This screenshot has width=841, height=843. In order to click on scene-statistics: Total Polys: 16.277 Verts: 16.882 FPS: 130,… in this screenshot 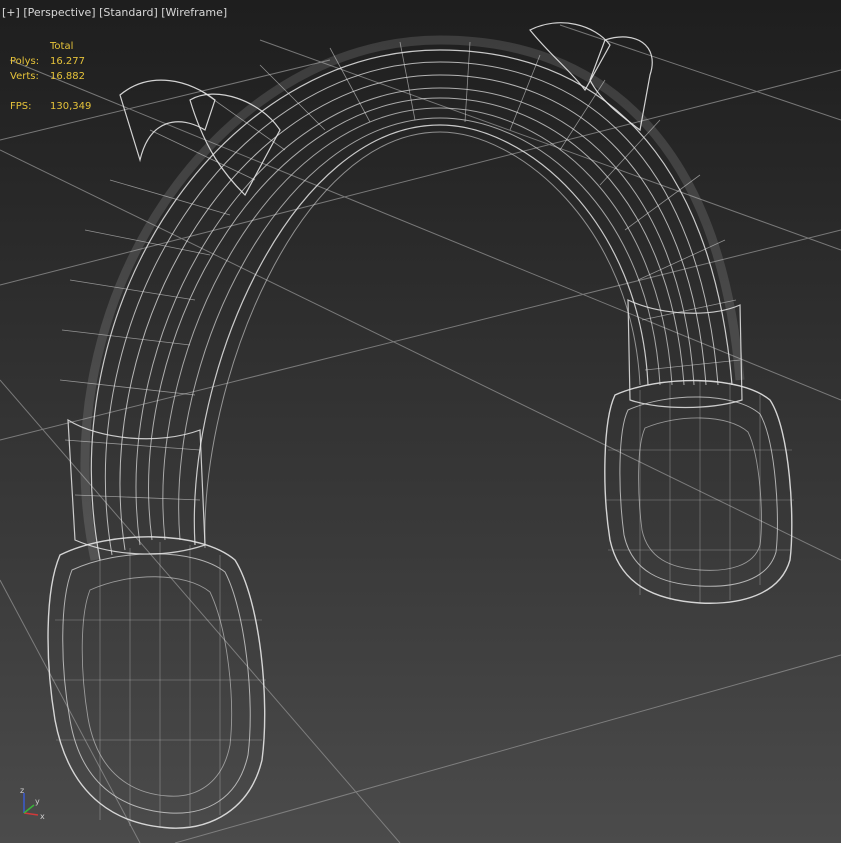, I will do `click(50, 76)`.